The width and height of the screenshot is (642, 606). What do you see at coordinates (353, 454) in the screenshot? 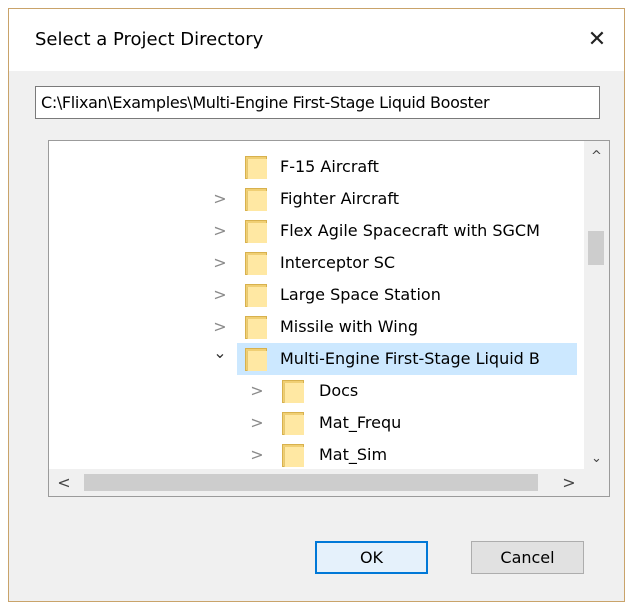
I see `tree-item-label: Mat_Sim` at bounding box center [353, 454].